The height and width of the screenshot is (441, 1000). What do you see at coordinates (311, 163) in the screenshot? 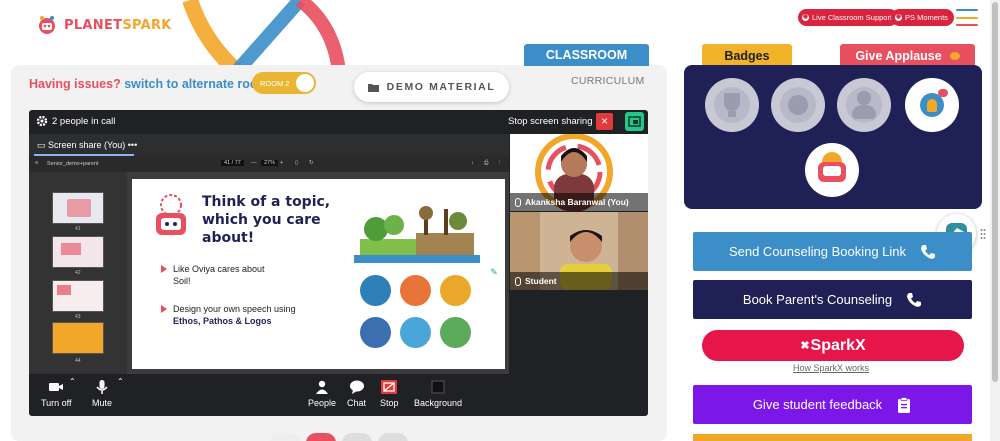
I see `pdf-rotate-icon: ↻` at bounding box center [311, 163].